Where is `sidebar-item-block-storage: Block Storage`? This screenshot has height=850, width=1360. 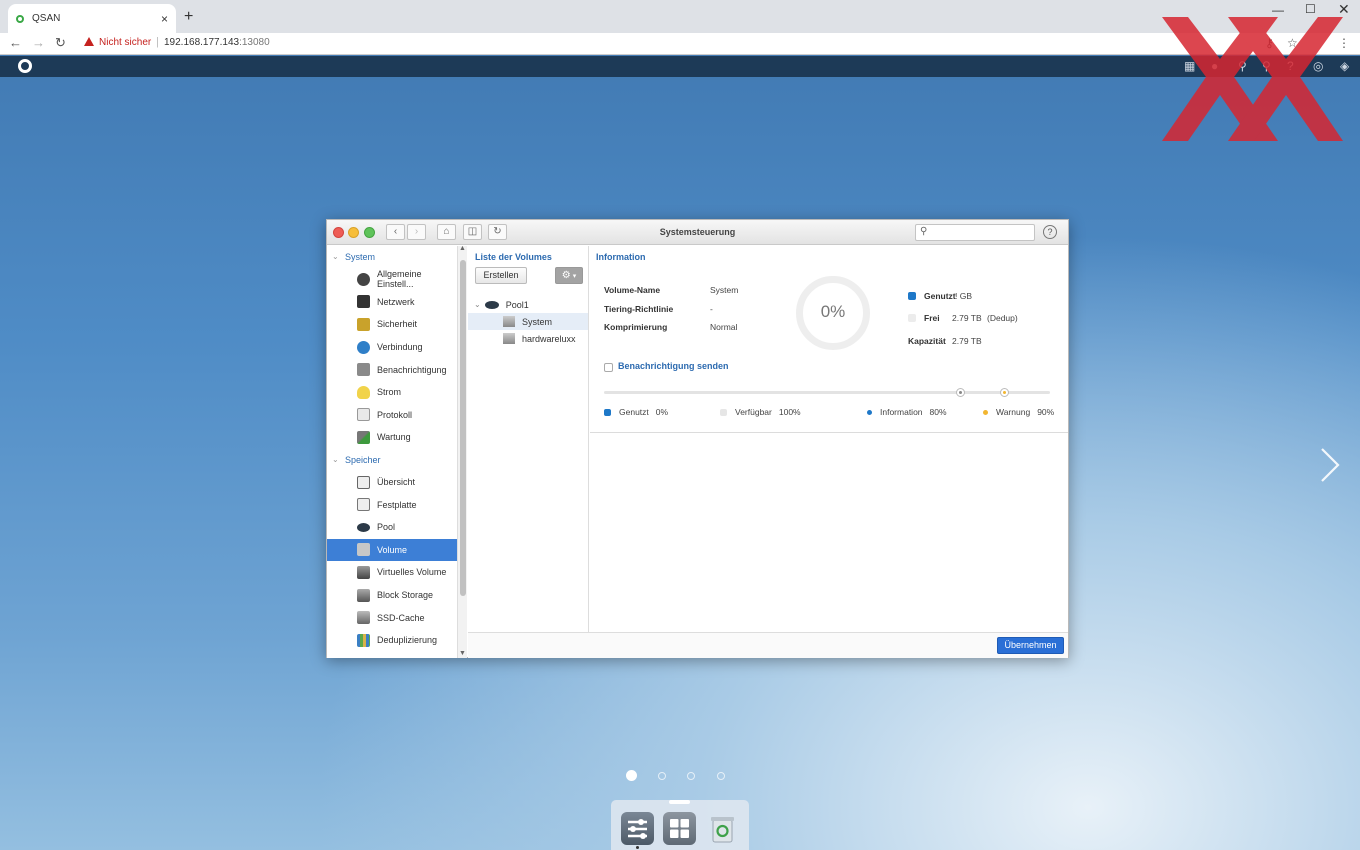
sidebar-item-block-storage: Block Storage is located at coordinates (392, 595).